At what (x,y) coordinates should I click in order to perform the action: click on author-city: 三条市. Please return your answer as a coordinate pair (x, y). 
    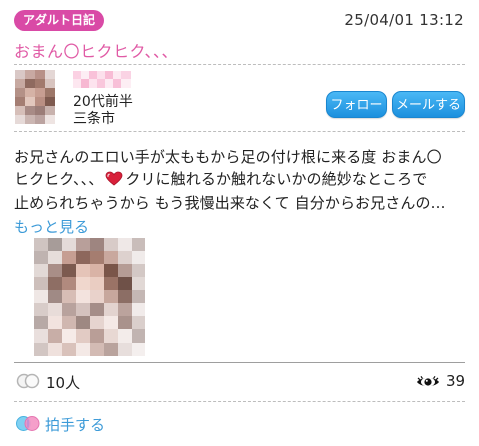
    Looking at the image, I should click on (94, 119).